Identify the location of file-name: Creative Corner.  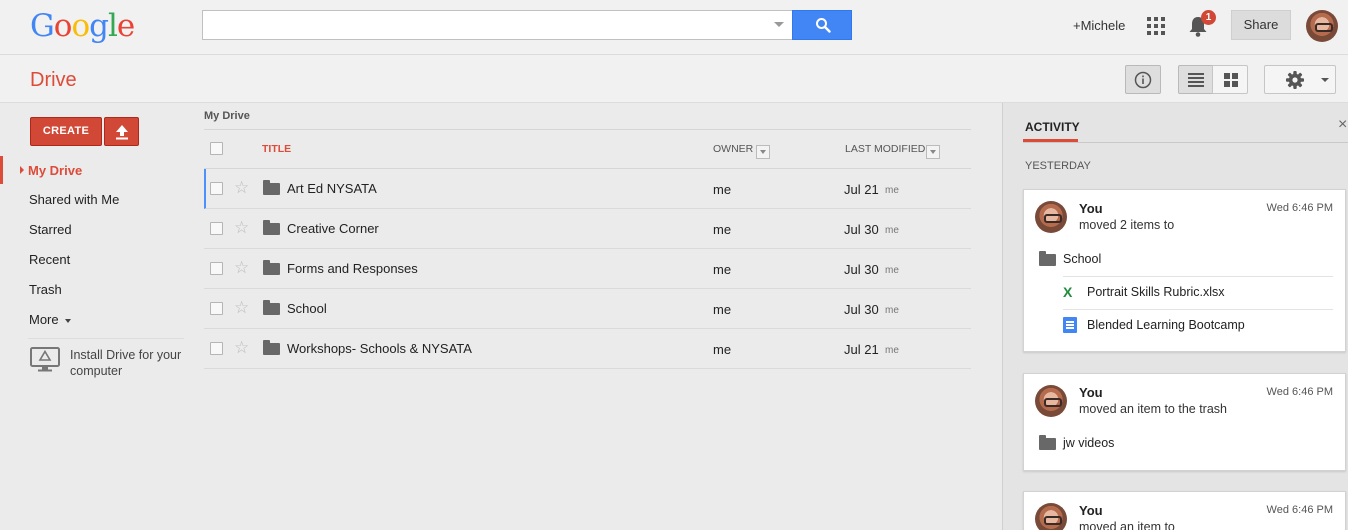
(333, 228).